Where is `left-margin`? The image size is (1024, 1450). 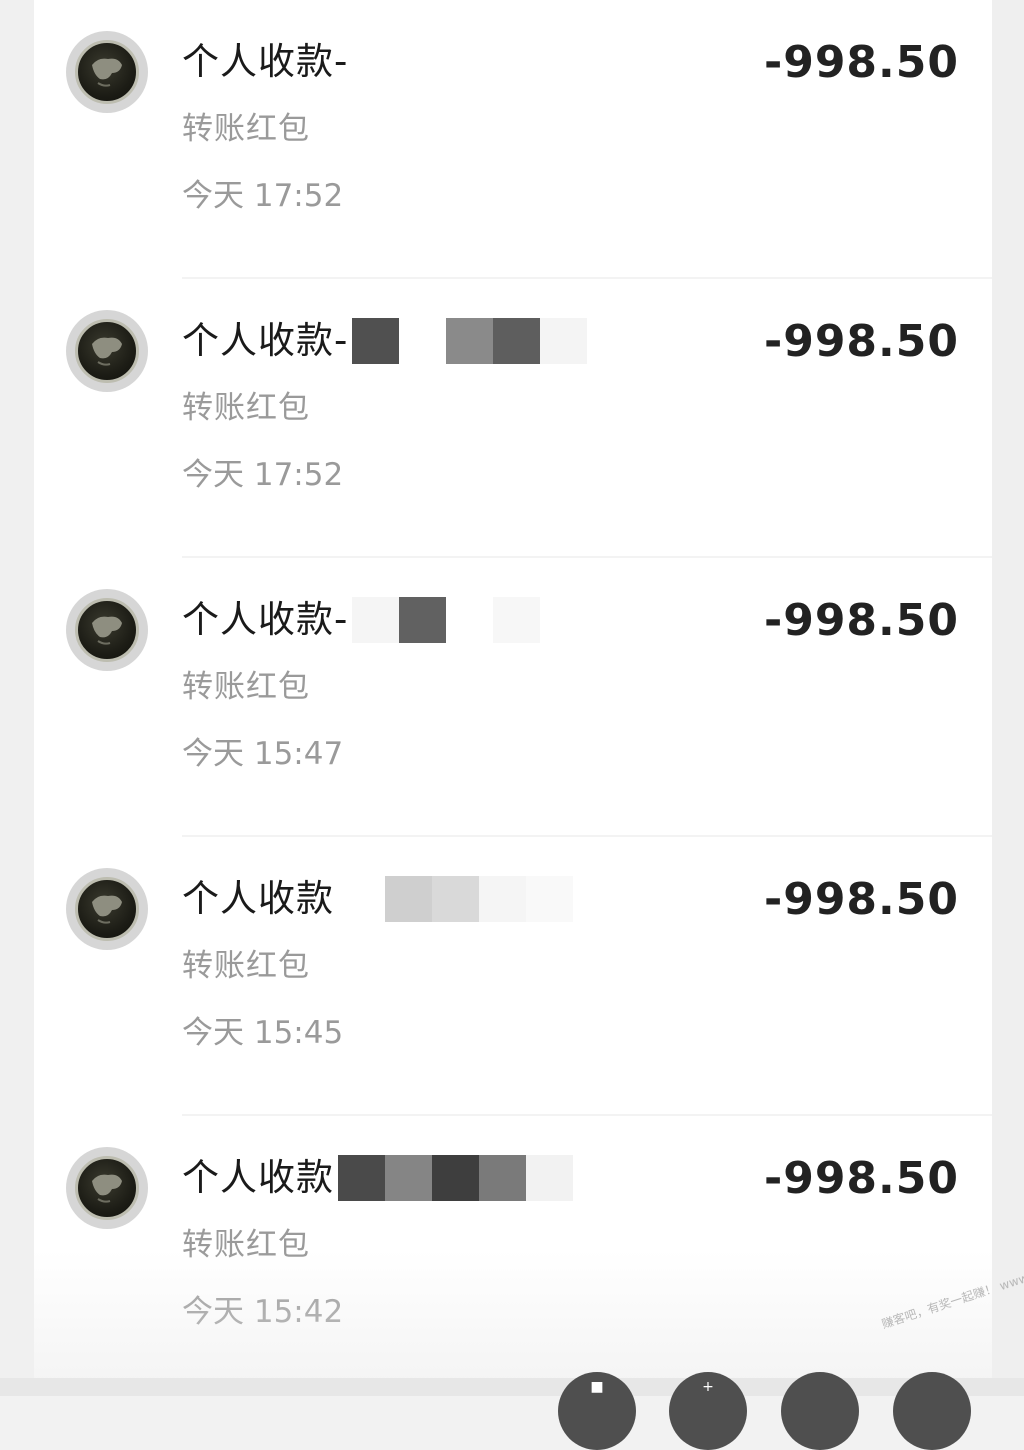 left-margin is located at coordinates (17, 698).